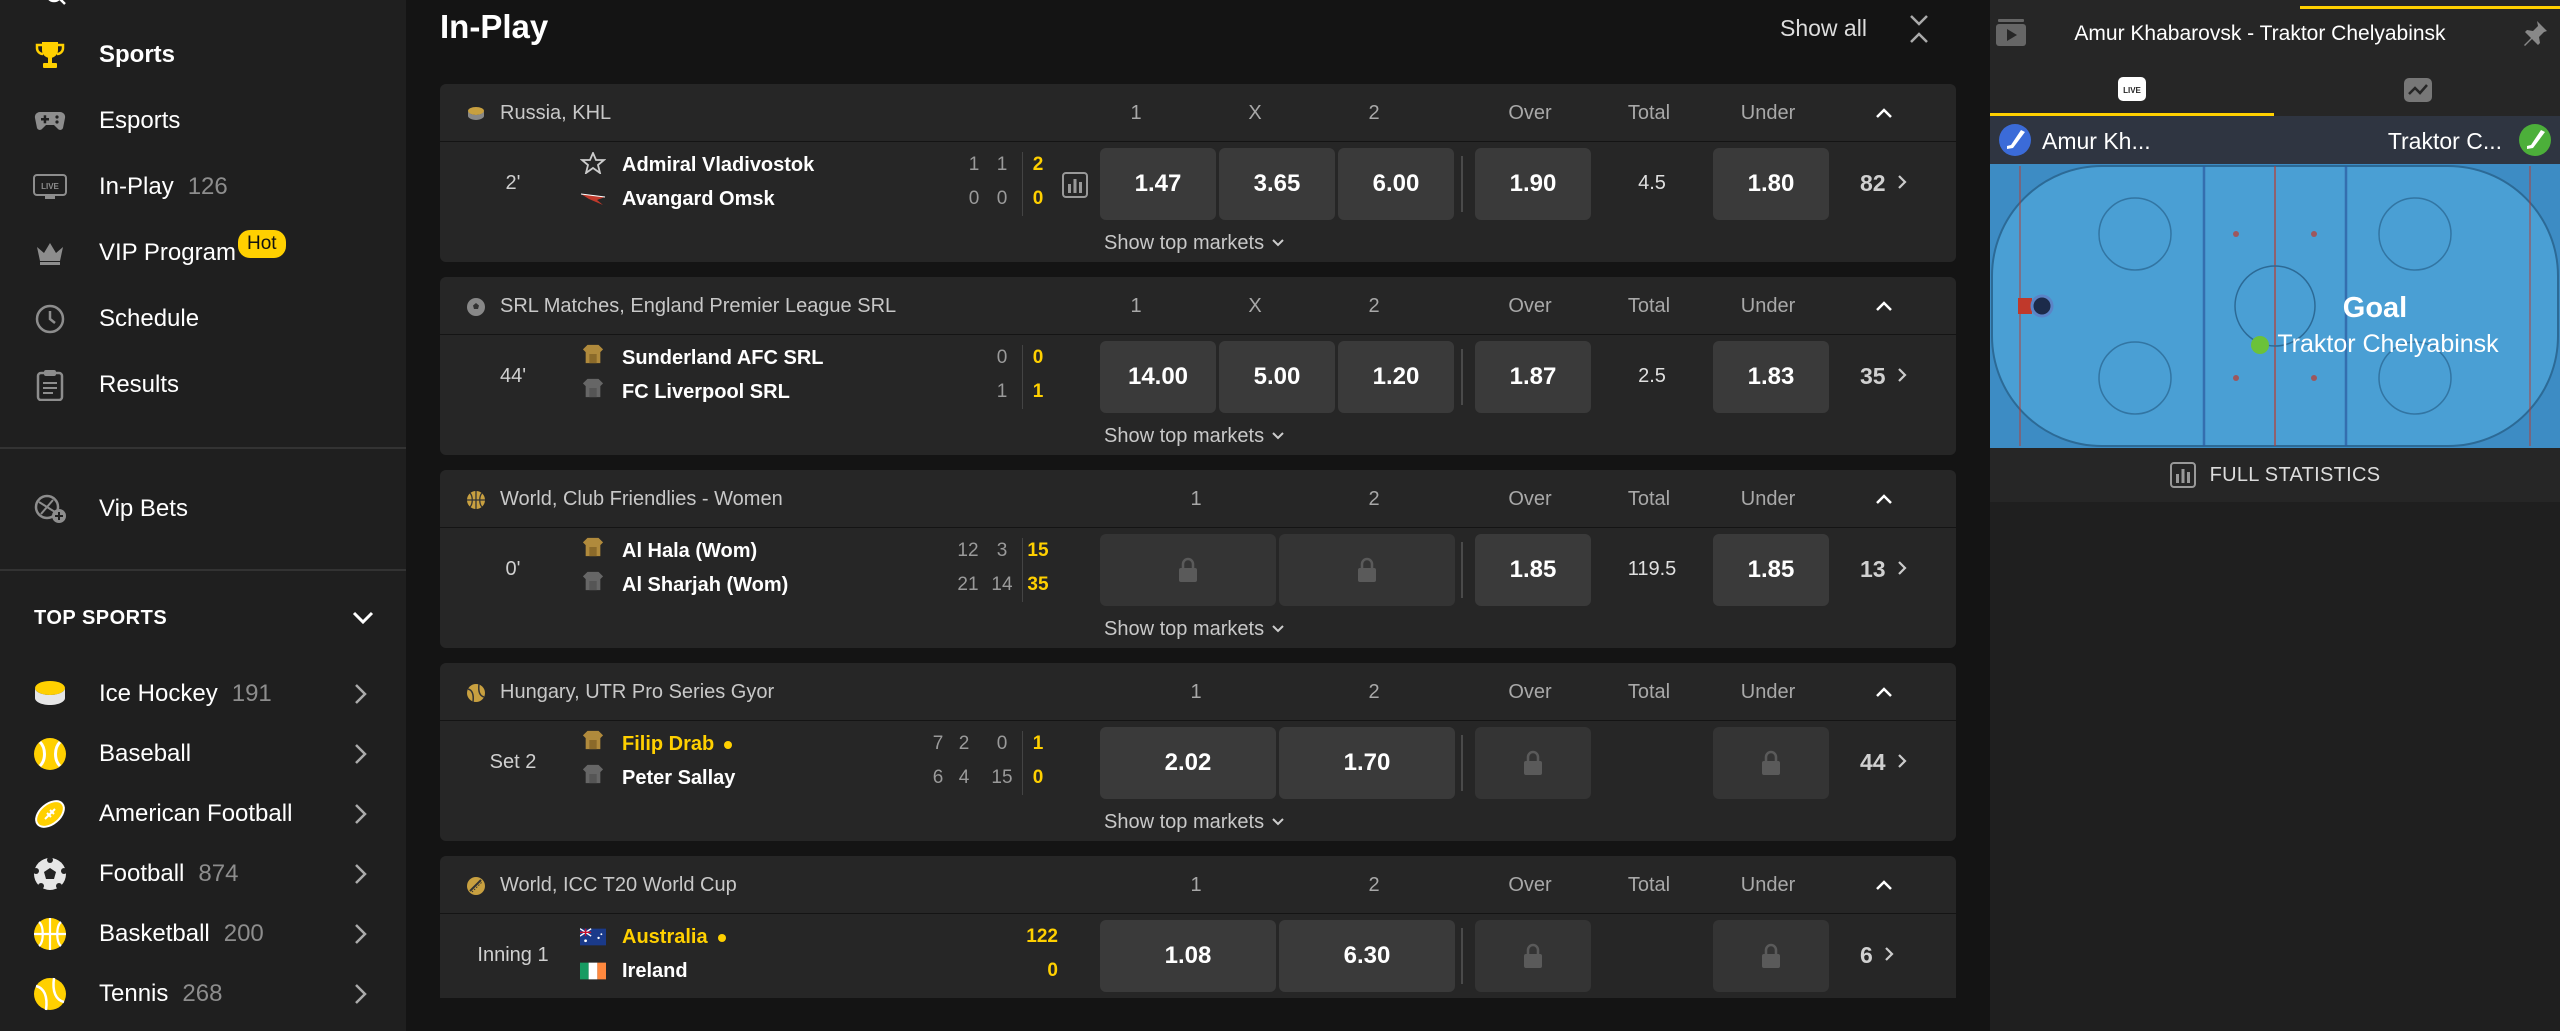 The image size is (2560, 1031). I want to click on under-button: 1.85, so click(1771, 570).